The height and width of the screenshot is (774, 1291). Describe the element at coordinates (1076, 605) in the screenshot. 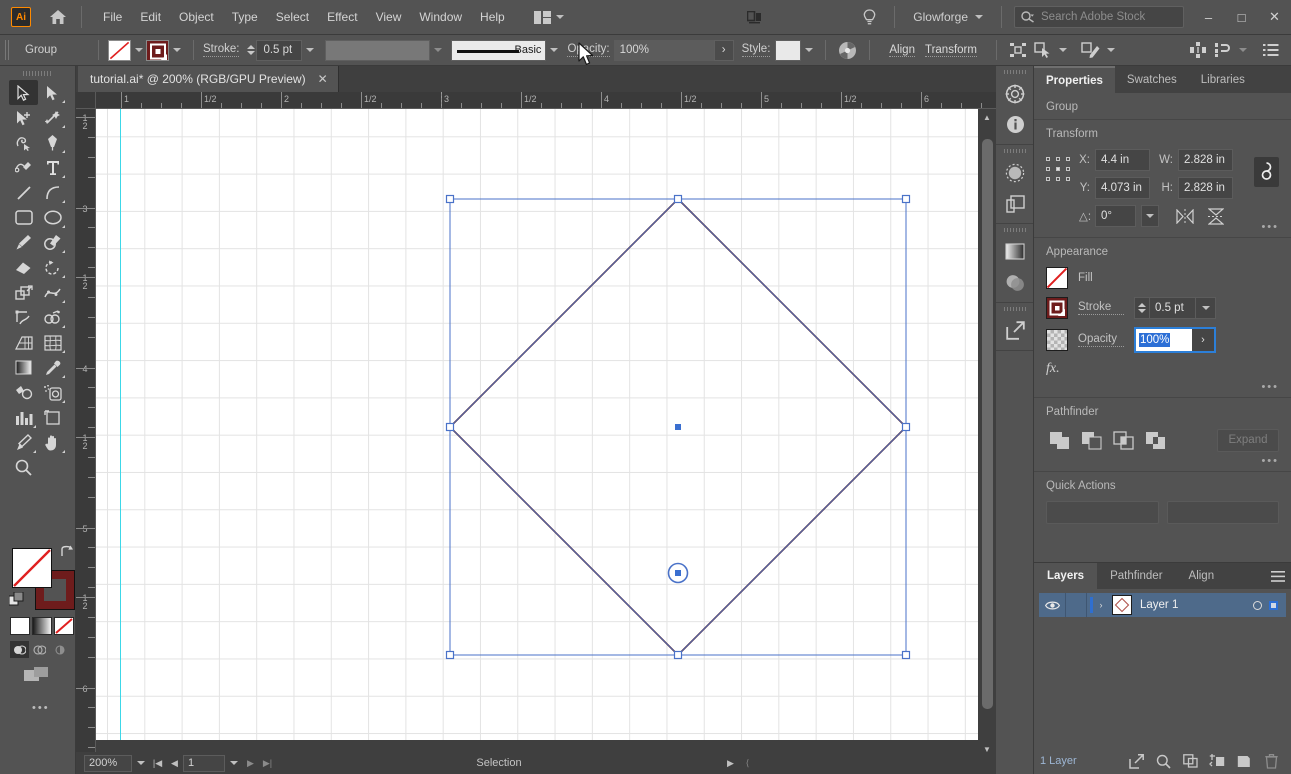

I see `lock-column` at that location.